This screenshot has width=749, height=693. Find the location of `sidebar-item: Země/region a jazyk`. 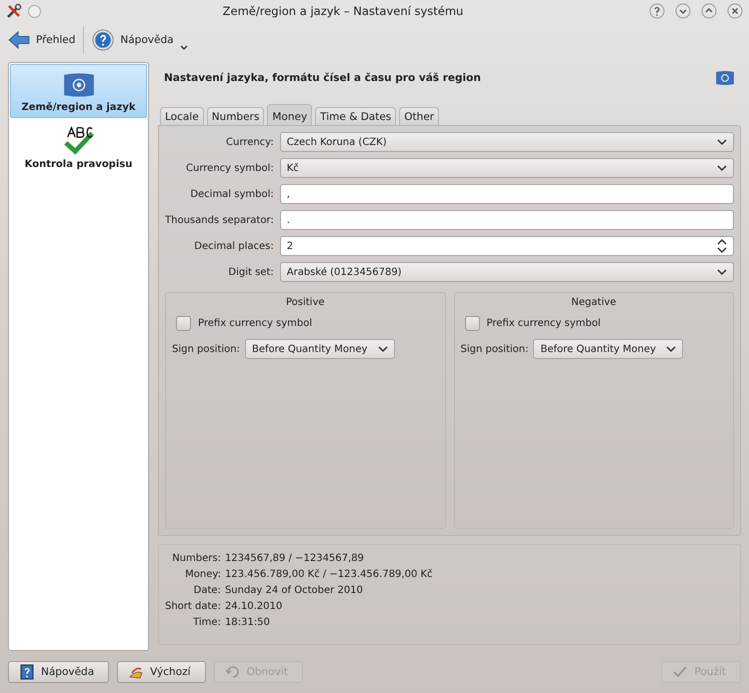

sidebar-item: Země/region a jazyk is located at coordinates (78, 91).